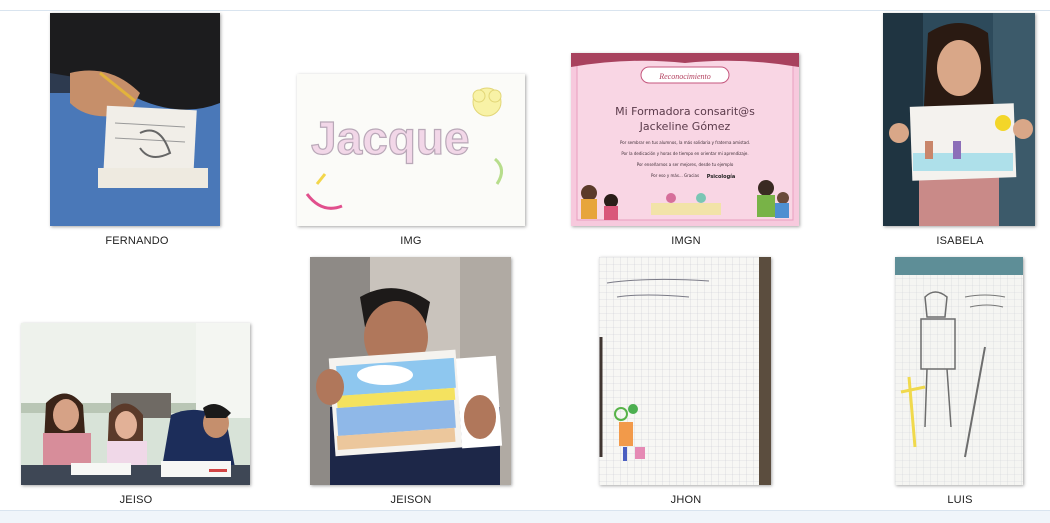 This screenshot has height=523, width=1050. Describe the element at coordinates (686, 500) in the screenshot. I see `file-name-label: JHON` at that location.